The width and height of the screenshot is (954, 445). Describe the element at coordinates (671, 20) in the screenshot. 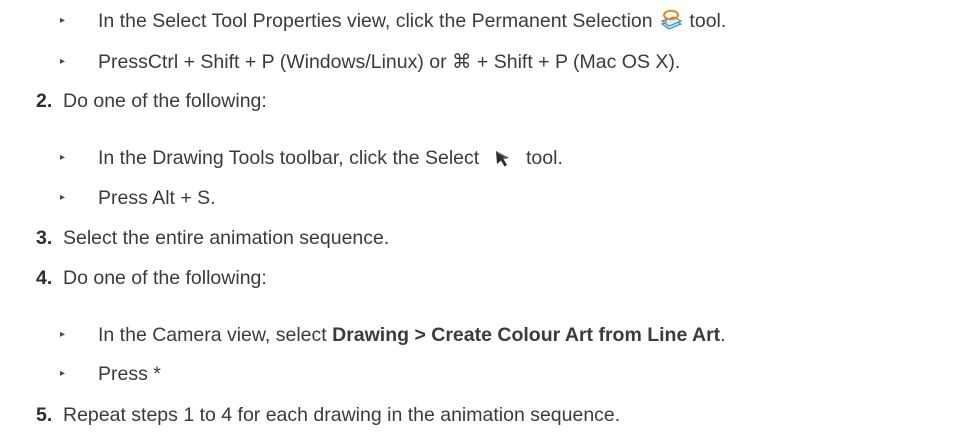

I see `permanent-selection-icon` at that location.